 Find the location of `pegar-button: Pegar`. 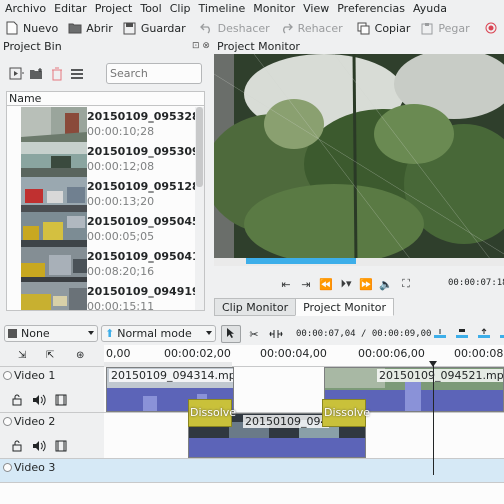

pegar-button: Pegar is located at coordinates (444, 28).